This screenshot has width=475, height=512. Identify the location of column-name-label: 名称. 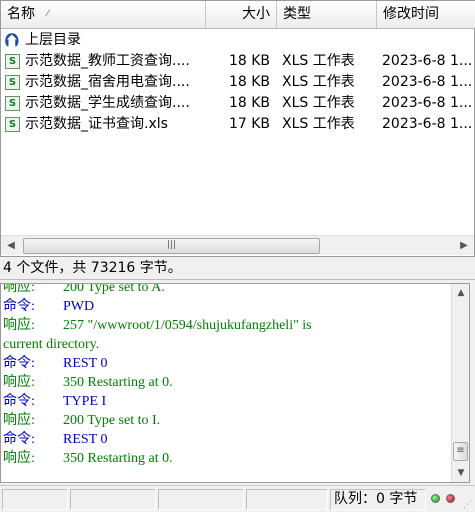
(21, 14).